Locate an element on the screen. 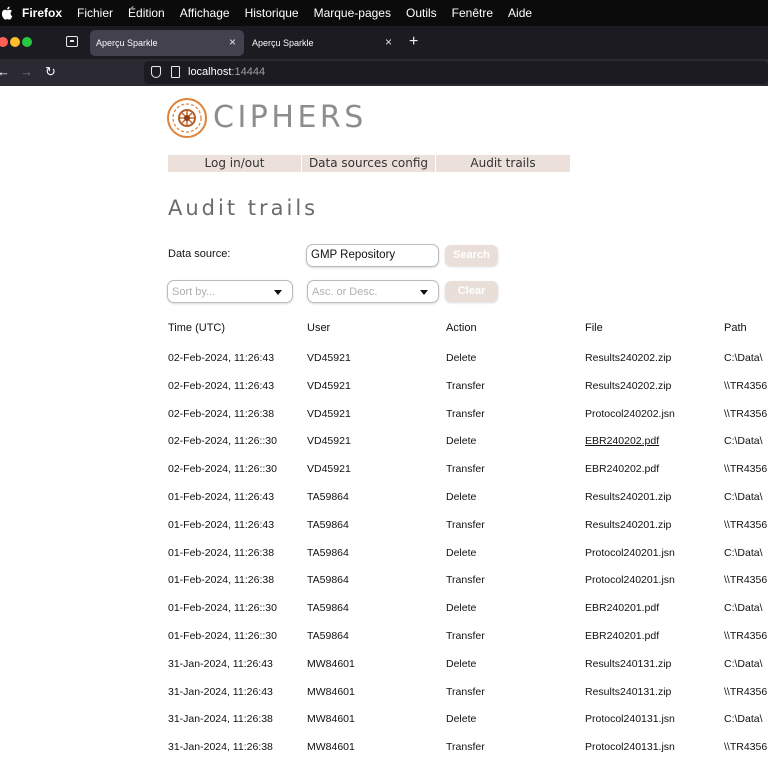  new-tab-icon: + is located at coordinates (413, 42).